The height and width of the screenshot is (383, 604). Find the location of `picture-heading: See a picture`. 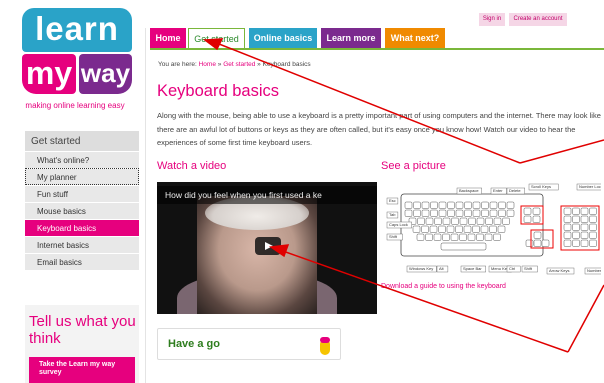

picture-heading: See a picture is located at coordinates (413, 166).